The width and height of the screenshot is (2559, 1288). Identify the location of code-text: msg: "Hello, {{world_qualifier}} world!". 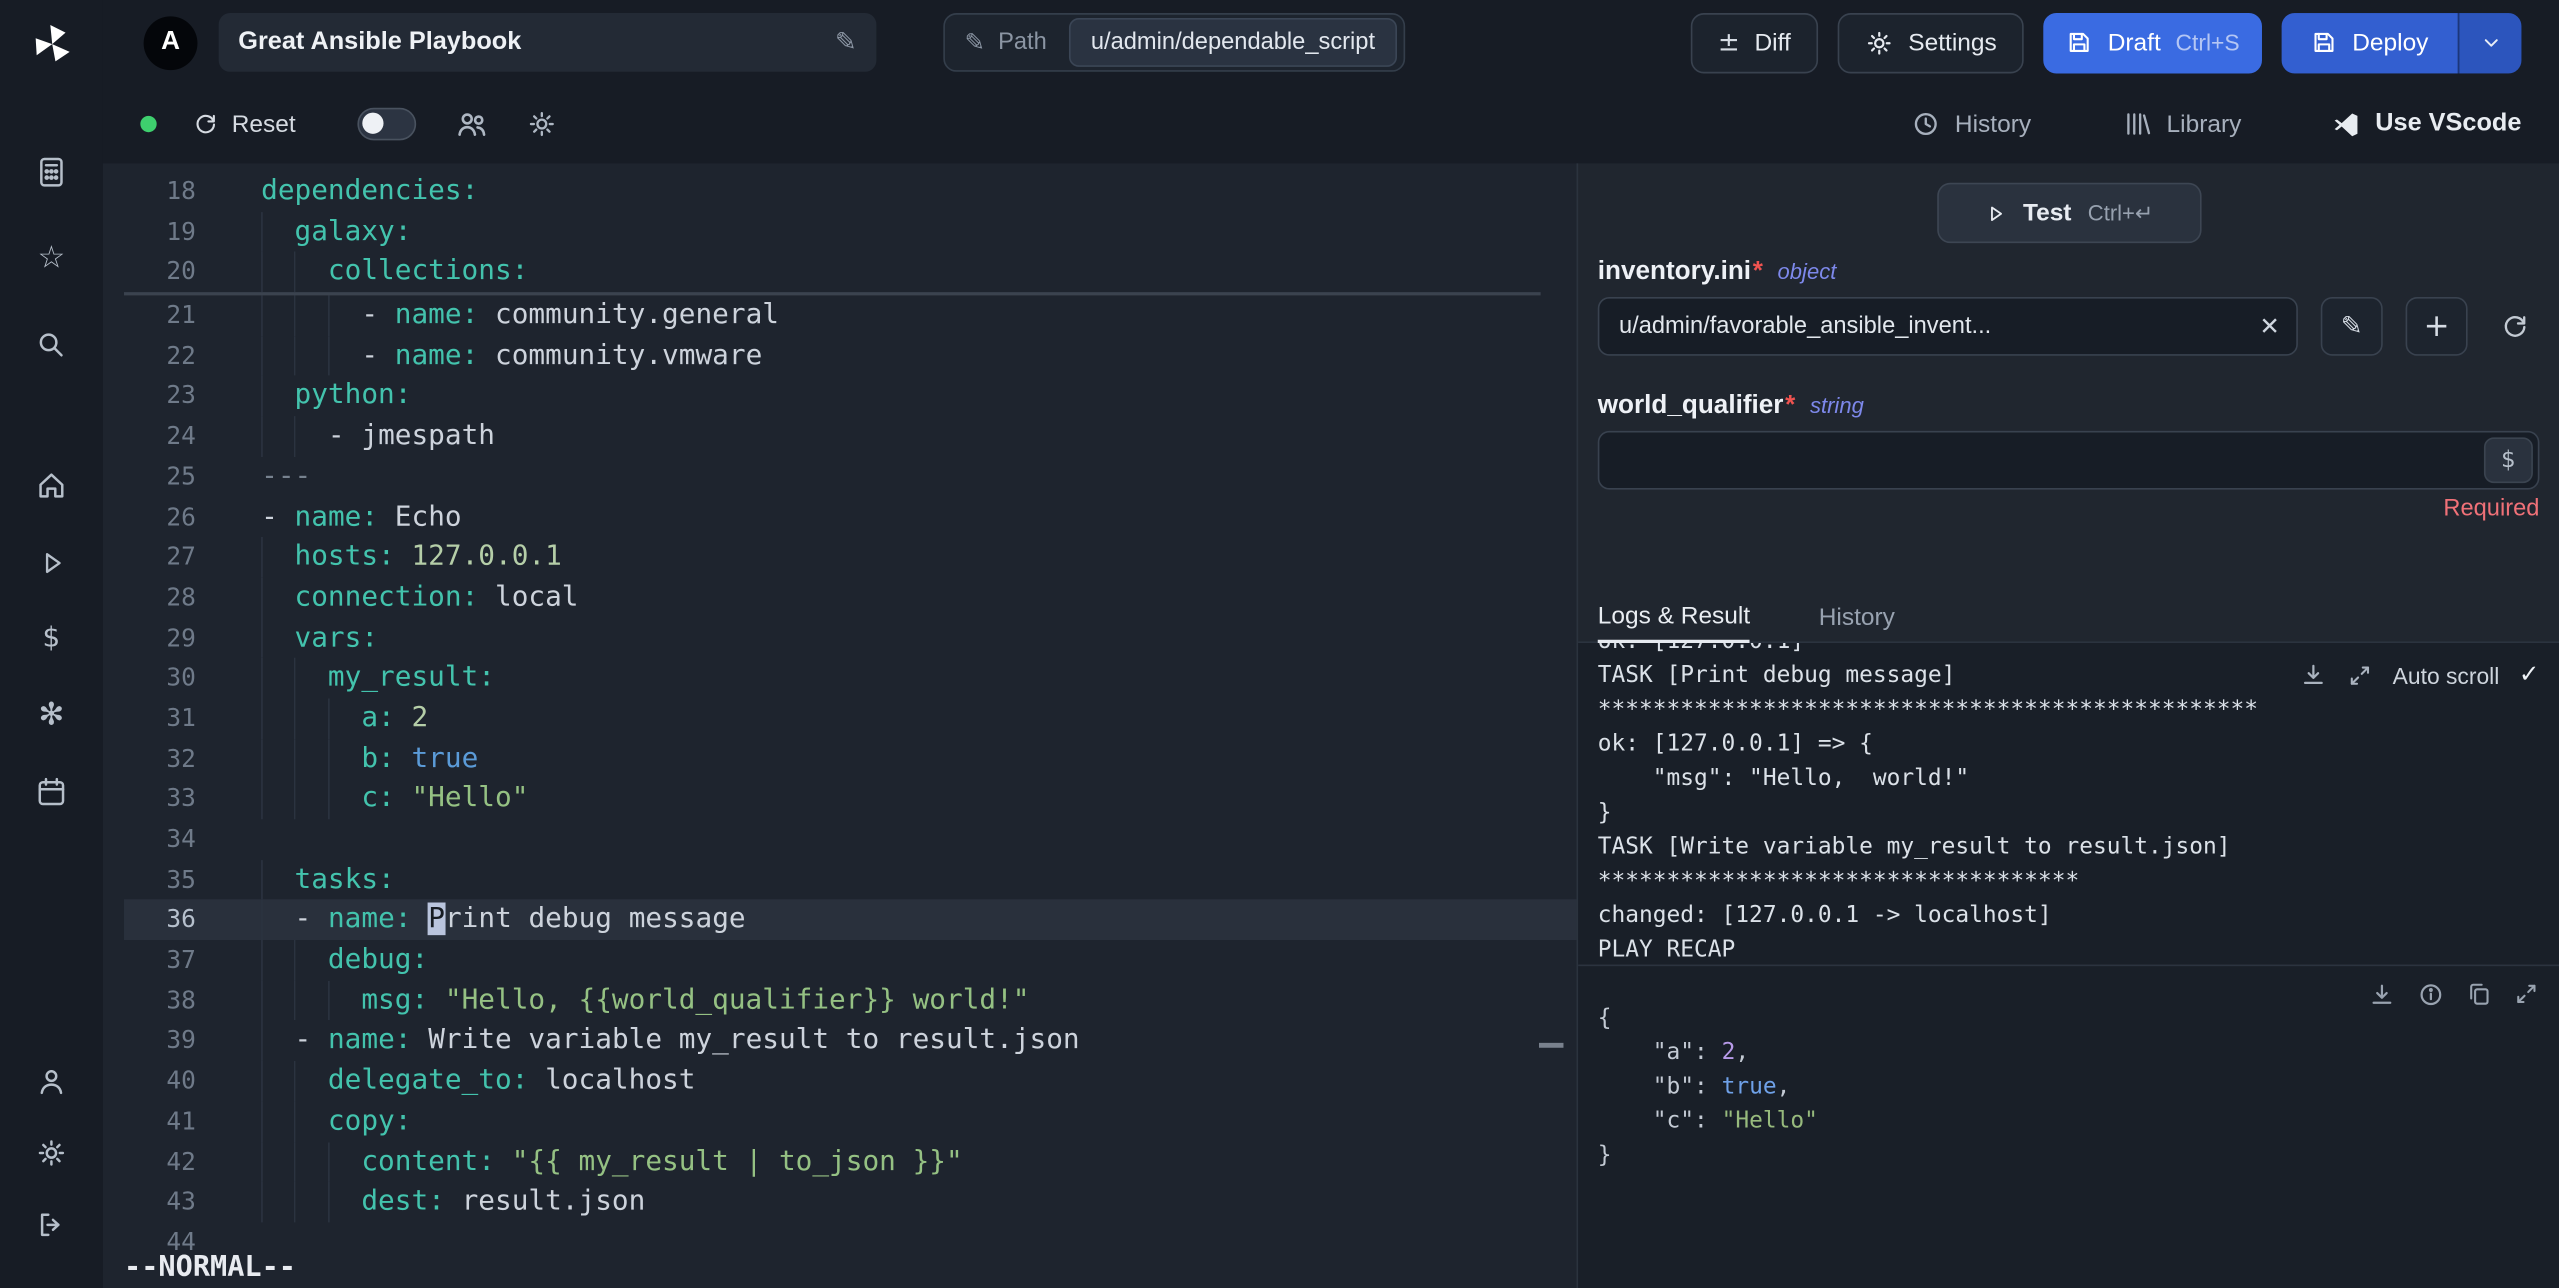
(645, 1000).